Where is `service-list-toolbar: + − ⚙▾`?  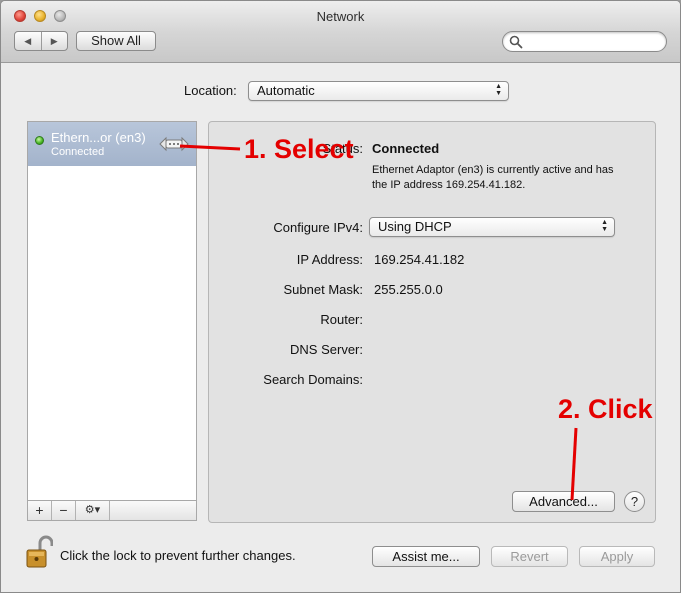
service-list-toolbar: + − ⚙▾ is located at coordinates (112, 510).